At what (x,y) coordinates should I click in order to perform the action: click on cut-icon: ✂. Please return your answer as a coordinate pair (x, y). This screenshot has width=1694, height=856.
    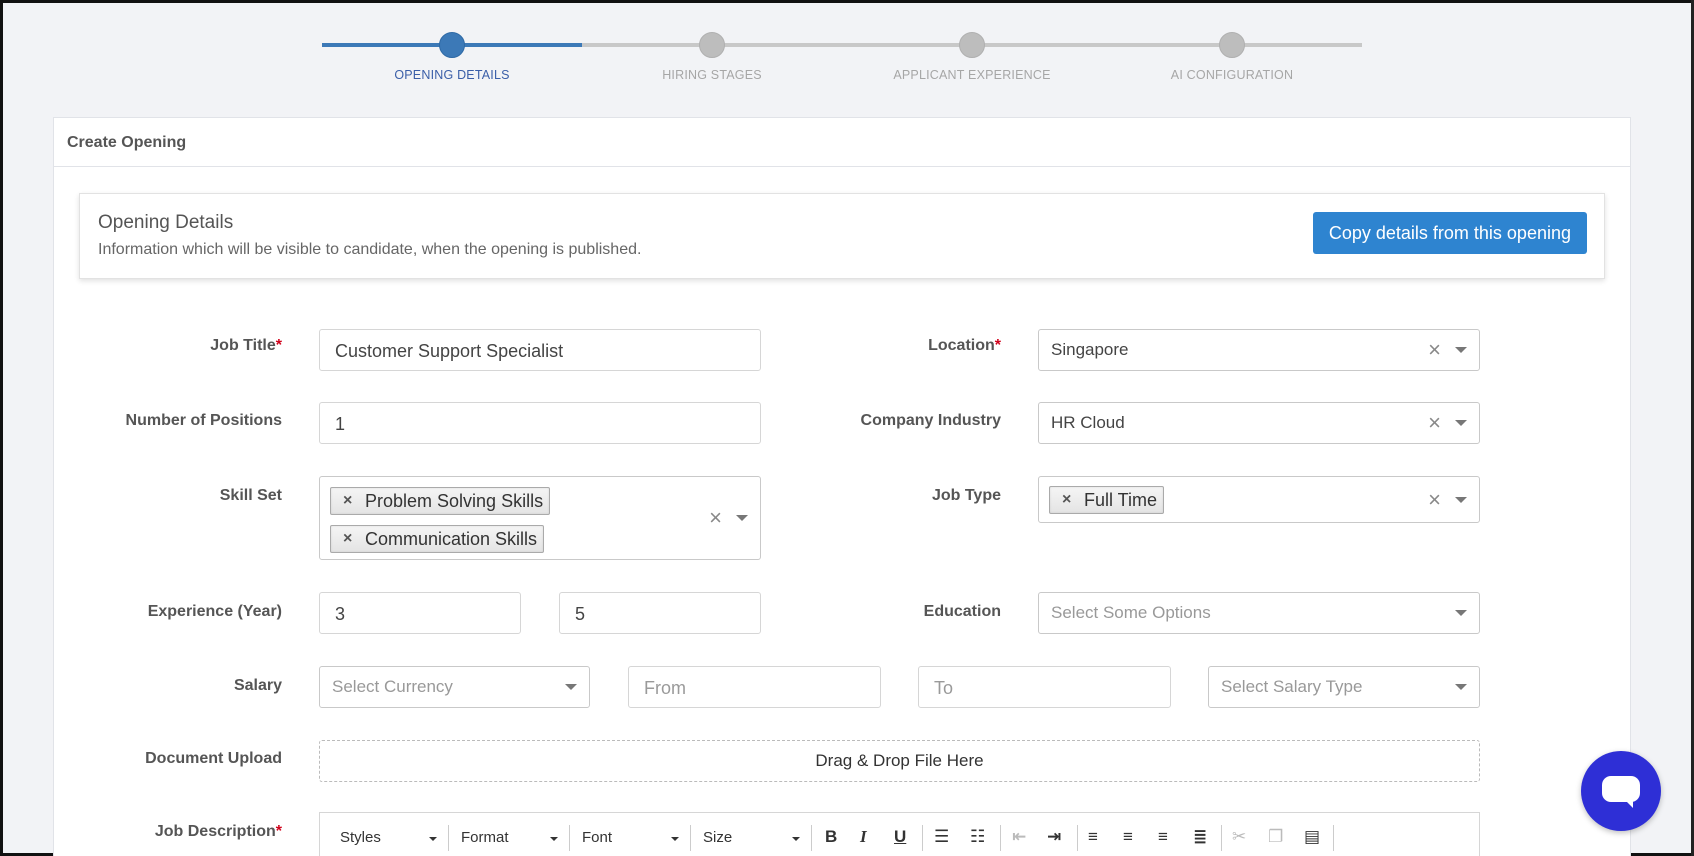
    Looking at the image, I should click on (1239, 837).